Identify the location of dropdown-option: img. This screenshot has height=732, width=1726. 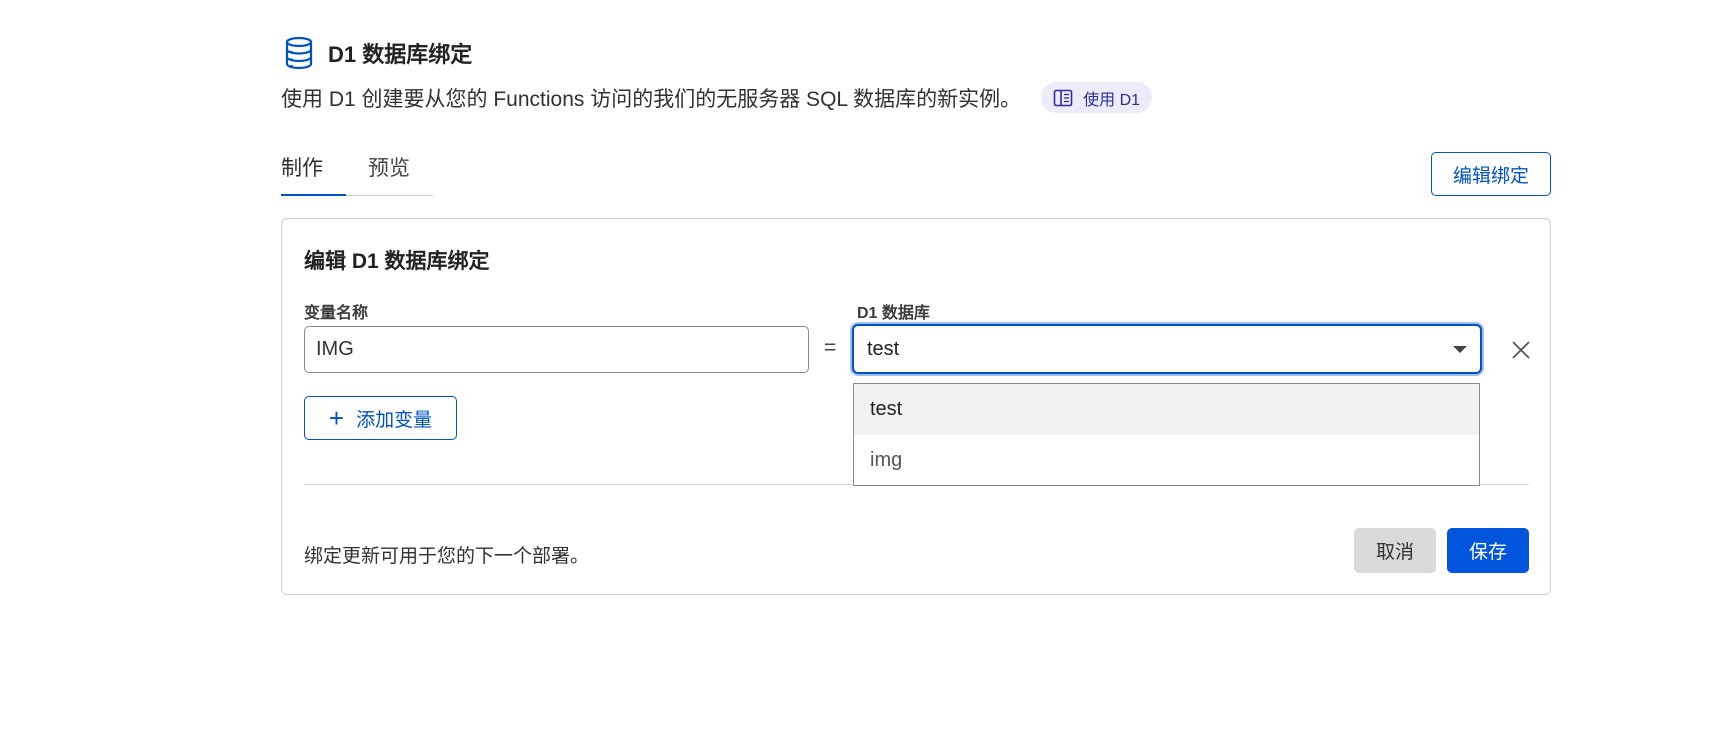
(1166, 460).